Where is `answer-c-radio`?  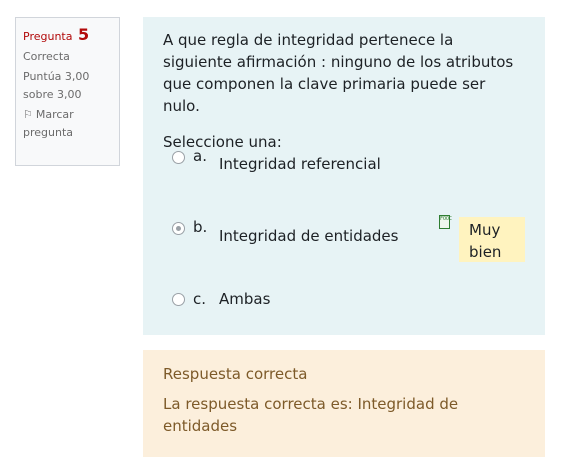
answer-c-radio is located at coordinates (178, 299).